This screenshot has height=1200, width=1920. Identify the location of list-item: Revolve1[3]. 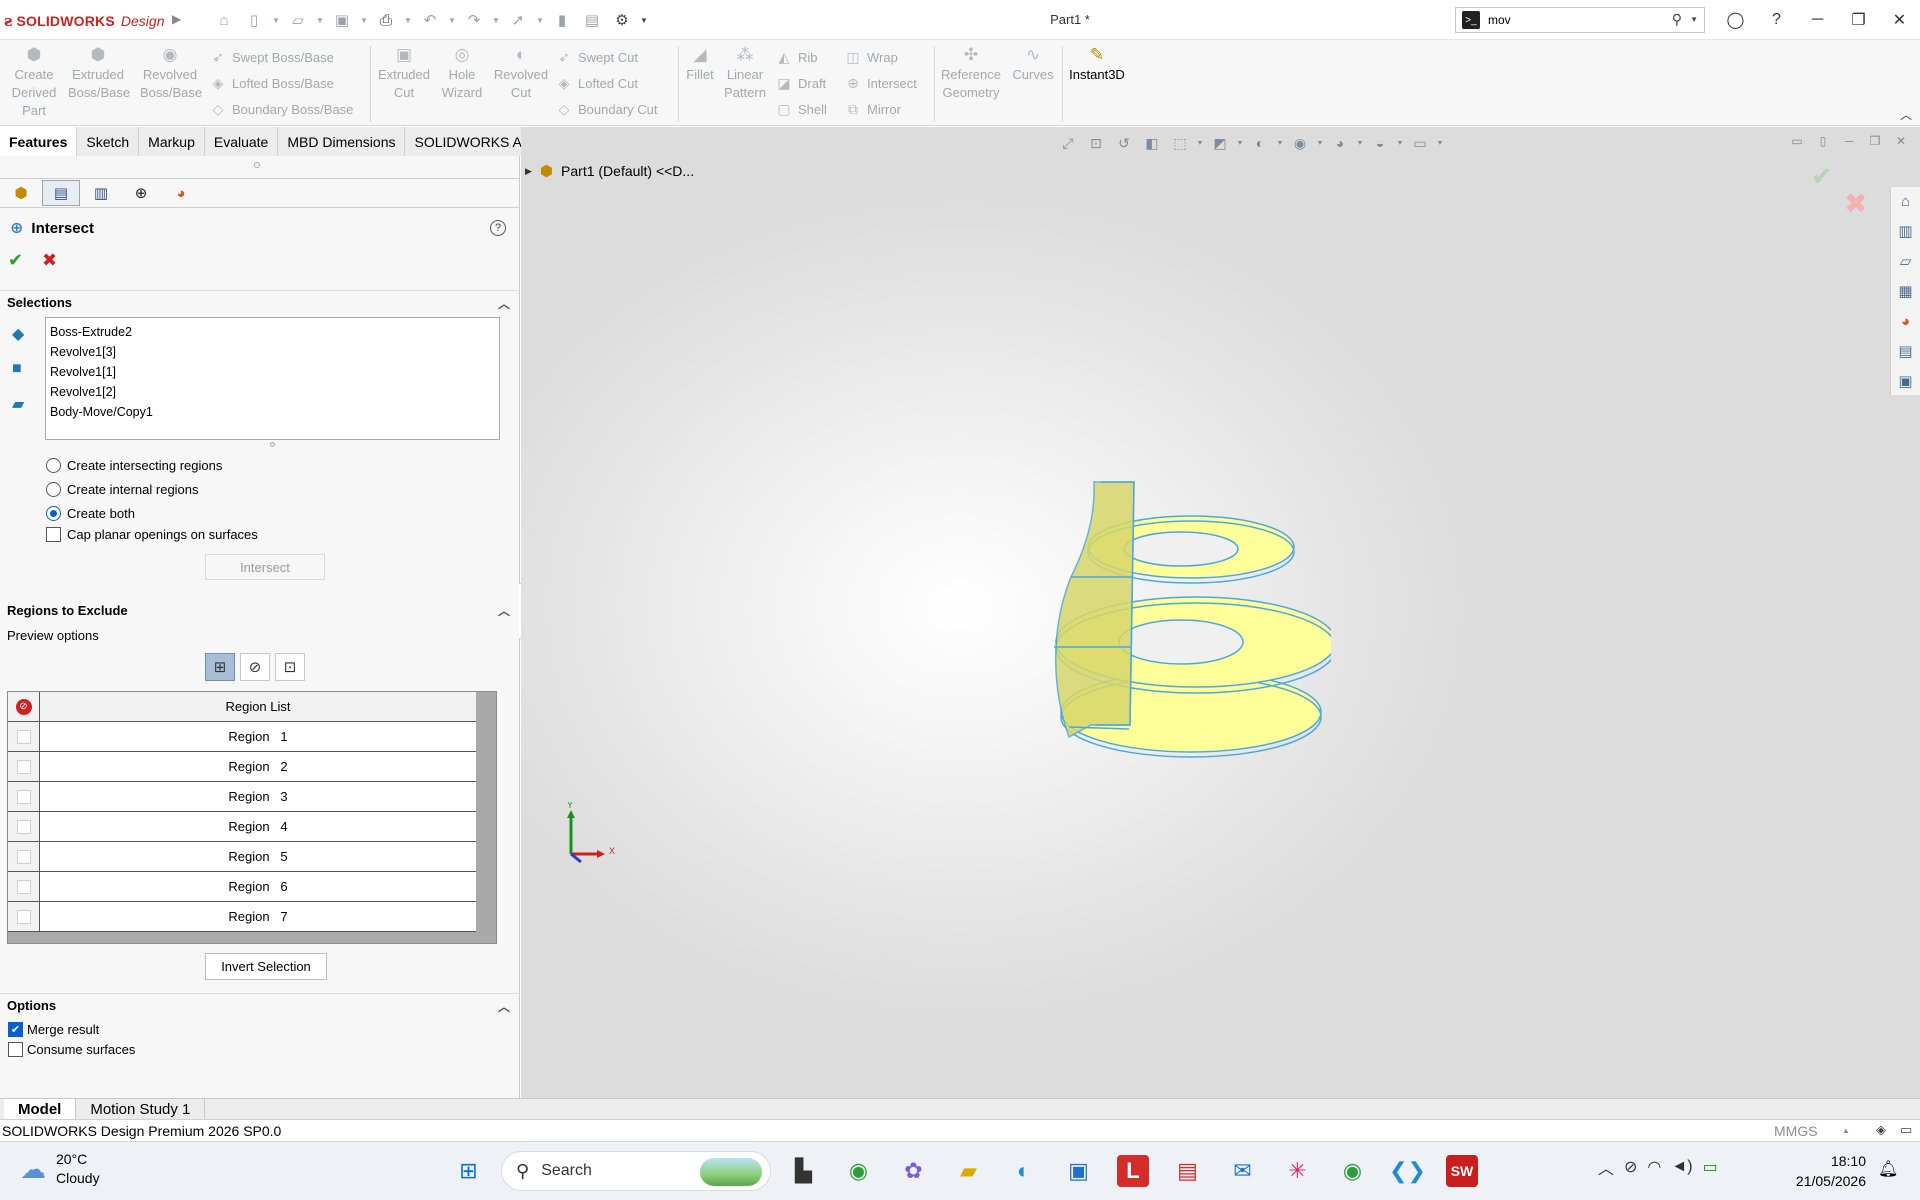
(272, 352).